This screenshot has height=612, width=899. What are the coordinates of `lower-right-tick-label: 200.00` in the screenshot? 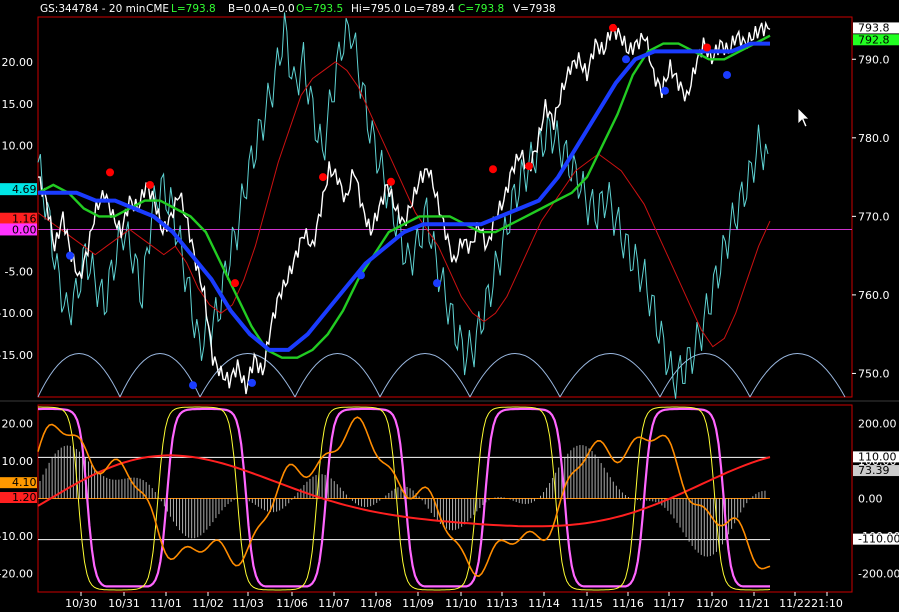 It's located at (877, 424).